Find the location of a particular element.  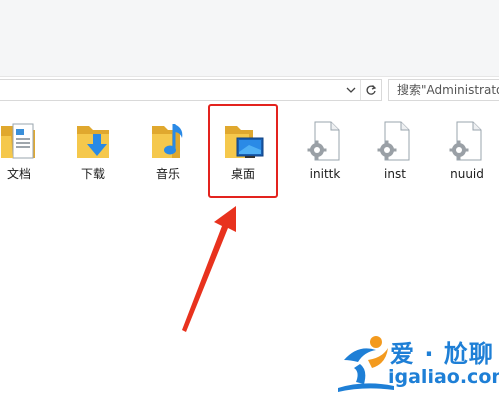

search-input: 搜索"Administrato is located at coordinates (443, 90).